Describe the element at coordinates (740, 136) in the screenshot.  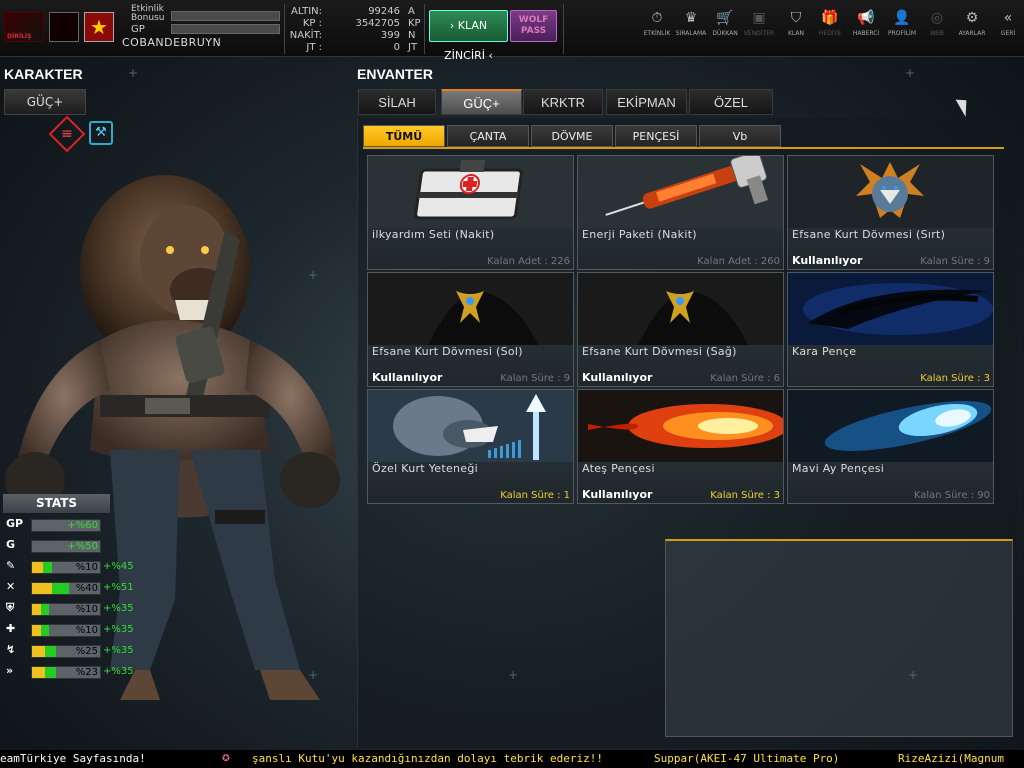
I see `inventory-subtab: Vb` at that location.